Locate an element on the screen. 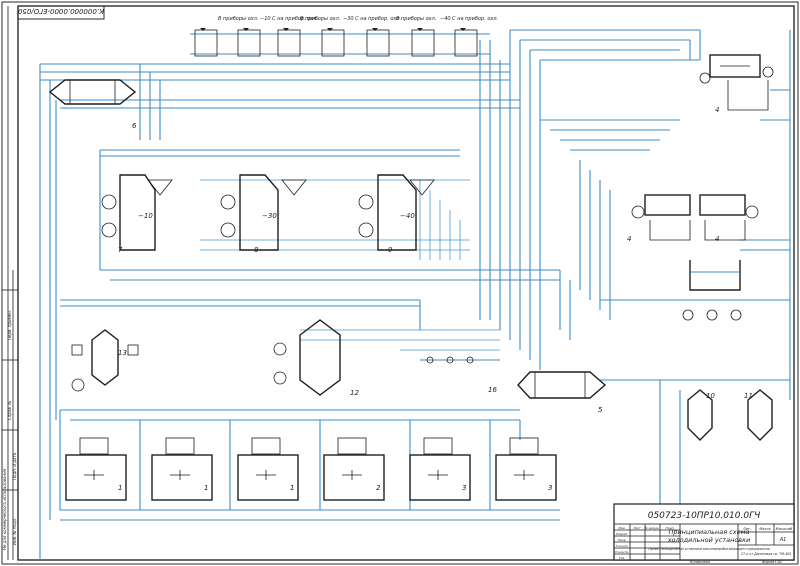 This screenshot has width=800, height=566. label-2: 2 is located at coordinates (378, 488).